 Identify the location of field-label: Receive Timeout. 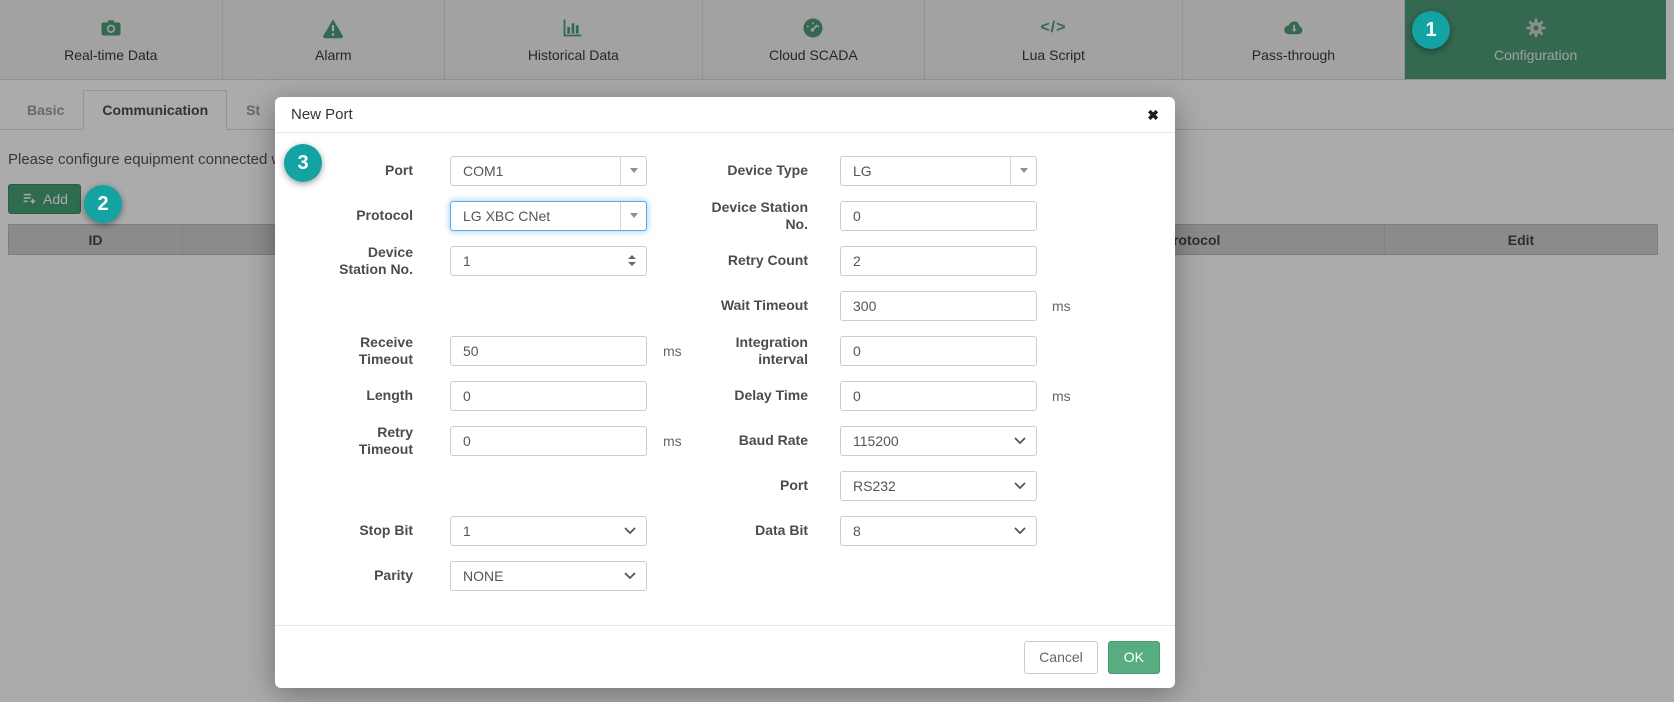
(385, 350).